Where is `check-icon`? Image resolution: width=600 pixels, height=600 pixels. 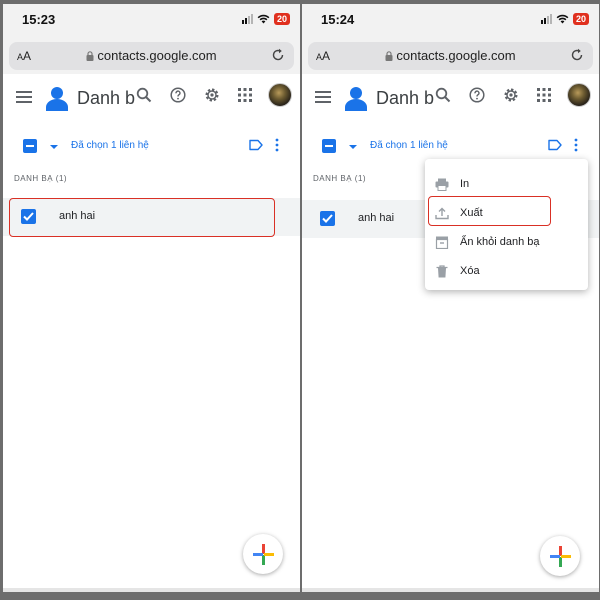
check-icon is located at coordinates (327, 218).